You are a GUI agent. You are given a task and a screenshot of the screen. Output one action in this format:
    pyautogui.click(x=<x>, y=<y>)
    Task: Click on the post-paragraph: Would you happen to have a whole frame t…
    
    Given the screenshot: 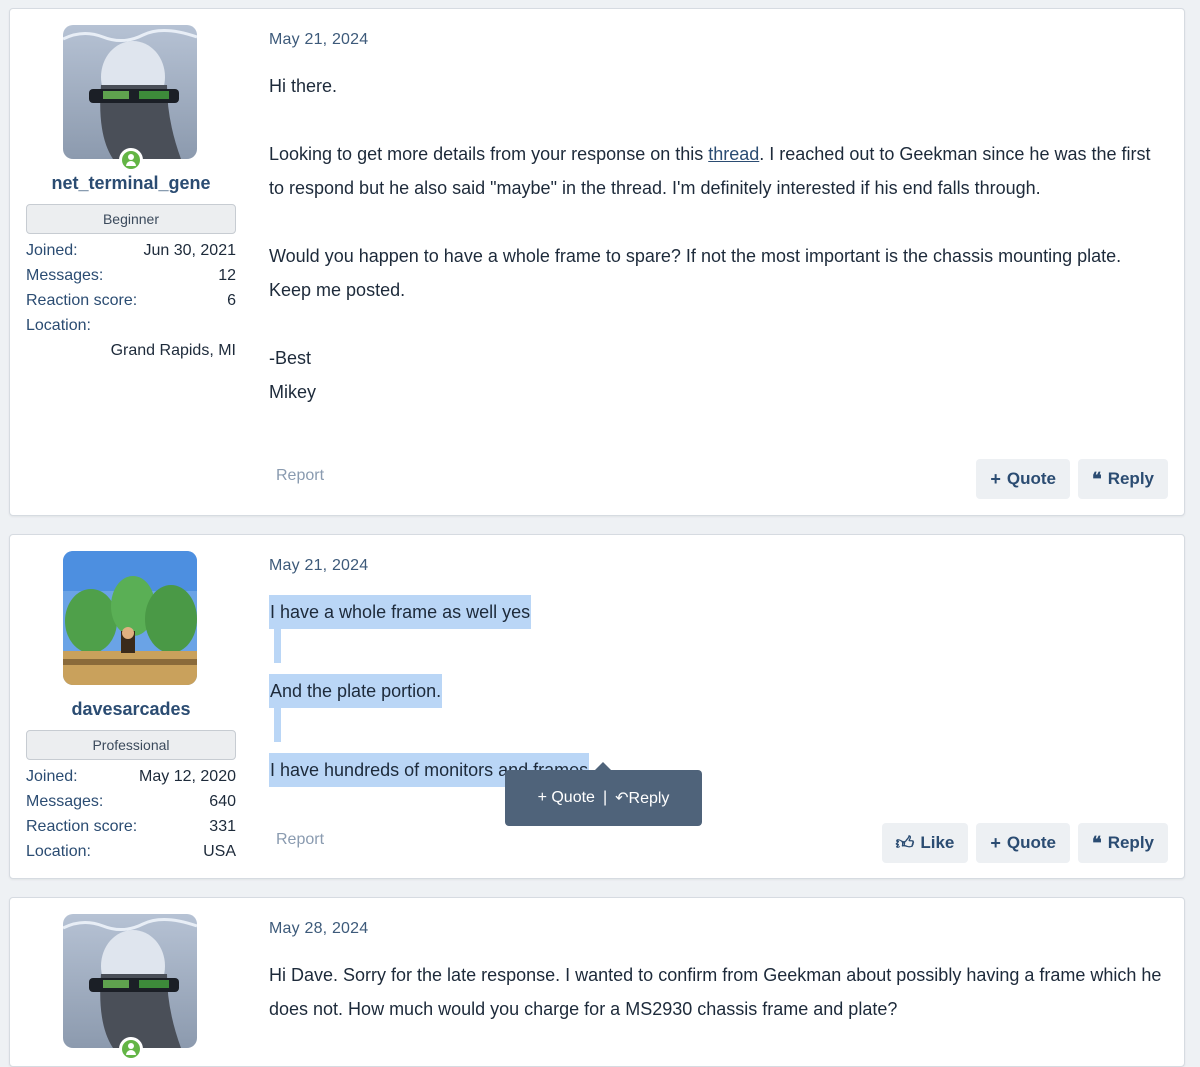 What is the action you would take?
    pyautogui.click(x=695, y=273)
    